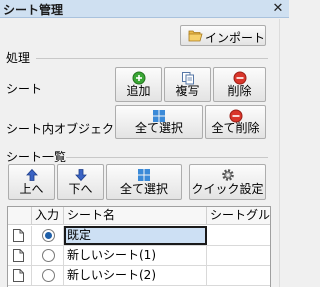 The width and height of the screenshot is (320, 287). What do you see at coordinates (80, 189) in the screenshot?
I see `move-down-label: 下へ` at bounding box center [80, 189].